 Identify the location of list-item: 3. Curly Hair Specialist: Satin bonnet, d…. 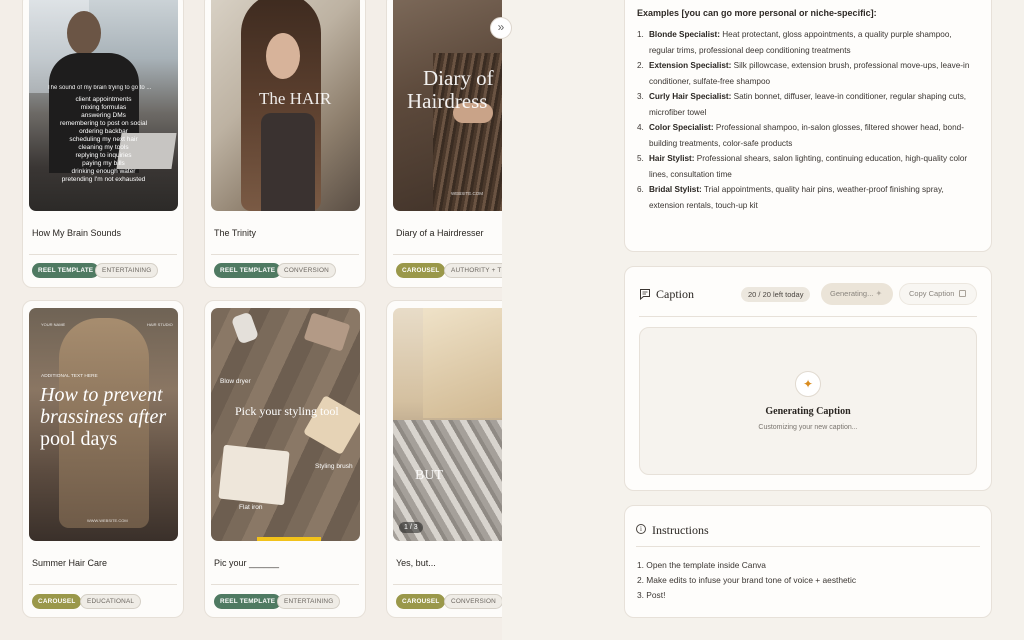
(802, 104).